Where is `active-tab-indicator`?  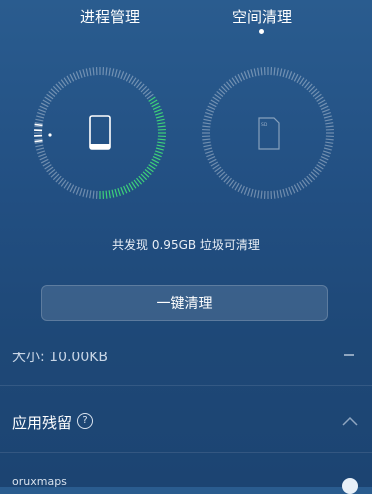
active-tab-indicator is located at coordinates (261, 31).